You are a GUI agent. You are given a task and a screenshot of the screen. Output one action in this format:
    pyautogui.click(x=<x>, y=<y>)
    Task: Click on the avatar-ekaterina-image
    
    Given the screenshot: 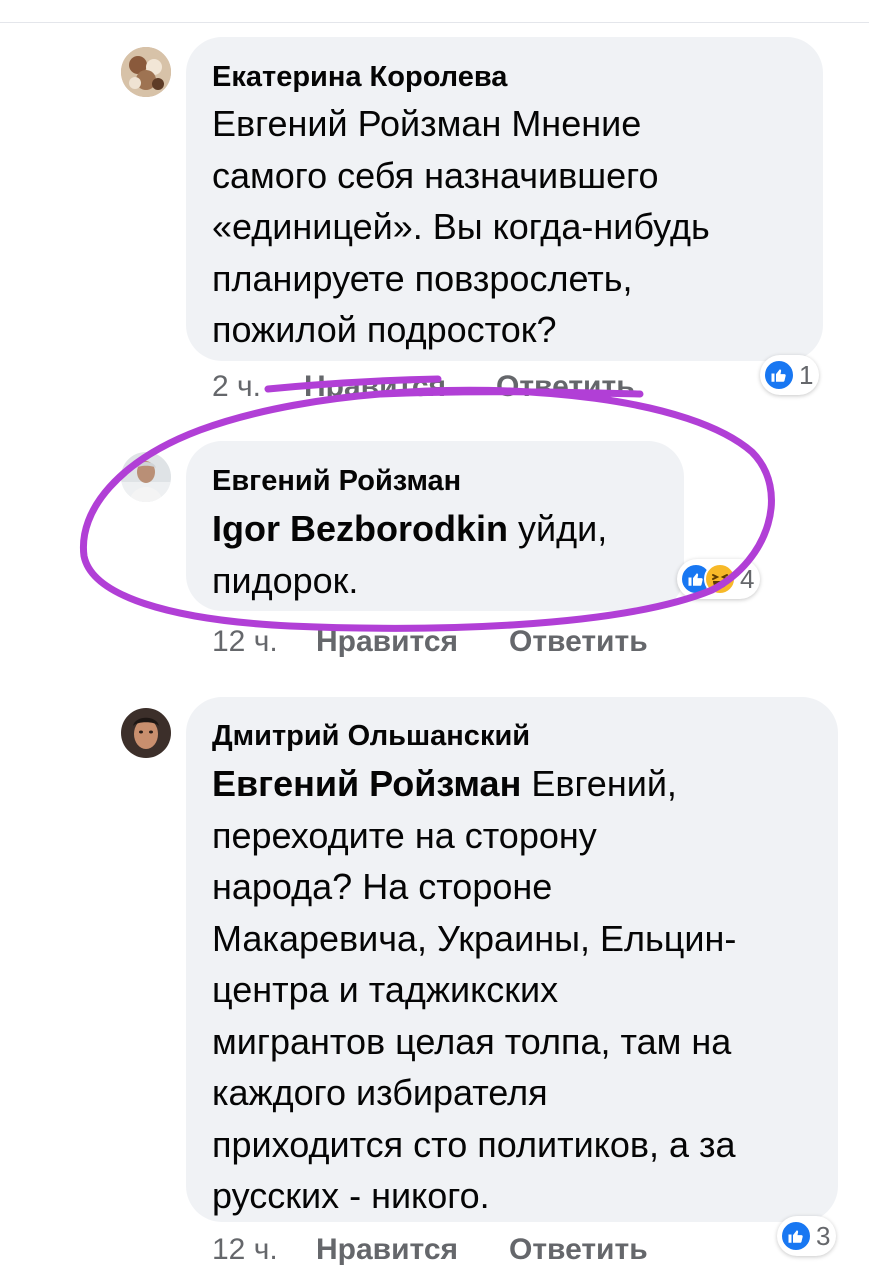 What is the action you would take?
    pyautogui.click(x=146, y=72)
    